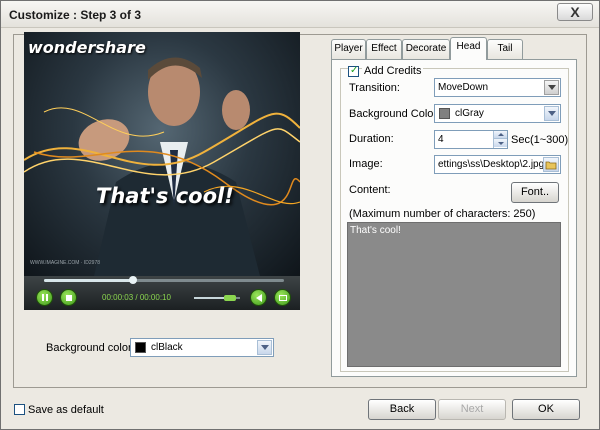 This screenshot has width=600, height=430. I want to click on tab-player: Player, so click(348, 49).